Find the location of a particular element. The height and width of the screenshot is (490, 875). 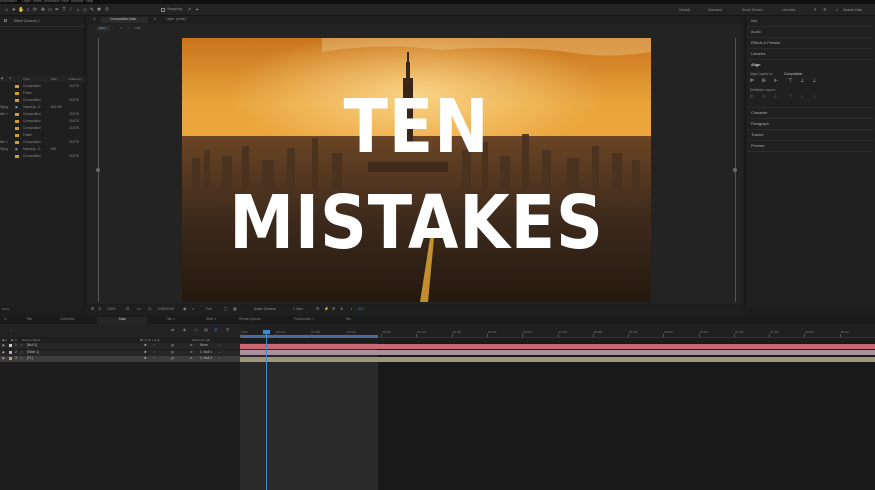

project-item: itler 1 Composition 23.976 is located at coordinates (42, 142).